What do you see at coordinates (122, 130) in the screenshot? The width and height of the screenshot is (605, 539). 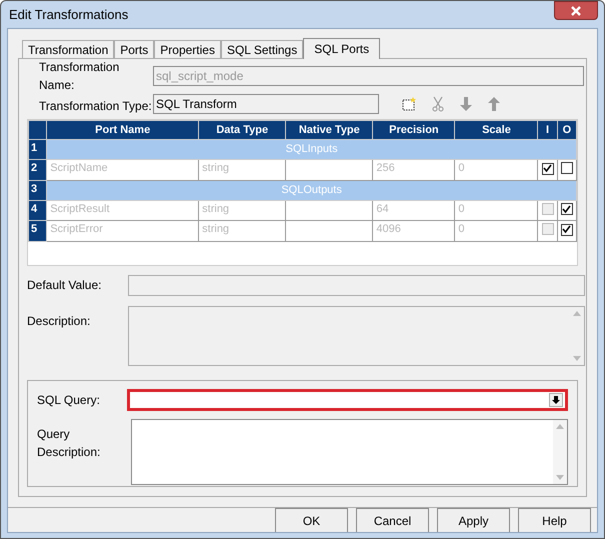 I see `column-header: Port Name` at bounding box center [122, 130].